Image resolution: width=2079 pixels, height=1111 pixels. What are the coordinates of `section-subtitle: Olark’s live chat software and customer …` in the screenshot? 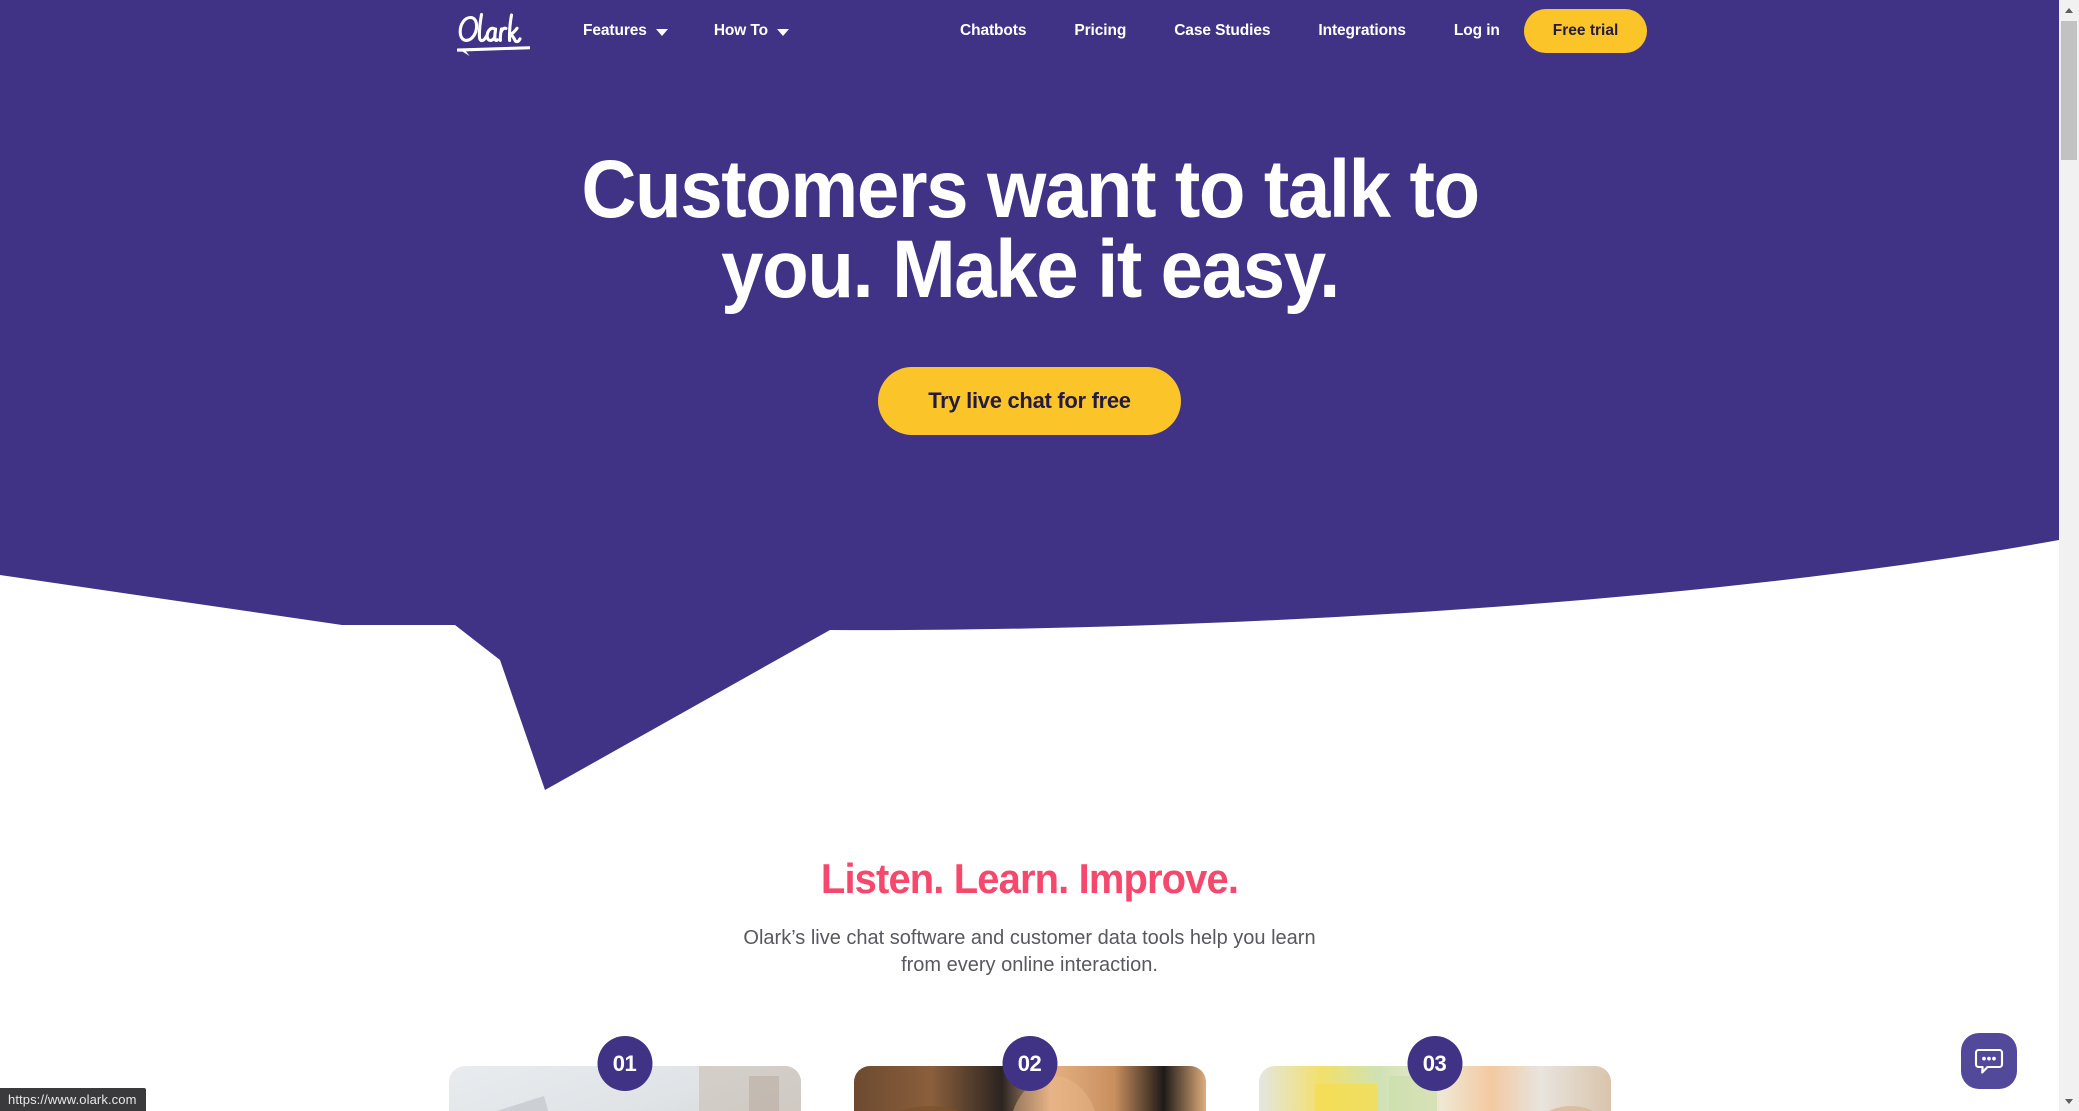 It's located at (1029, 951).